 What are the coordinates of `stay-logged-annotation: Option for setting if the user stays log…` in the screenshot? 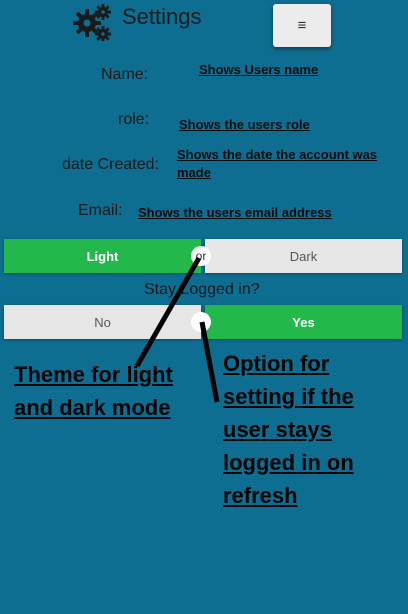 It's located at (288, 429).